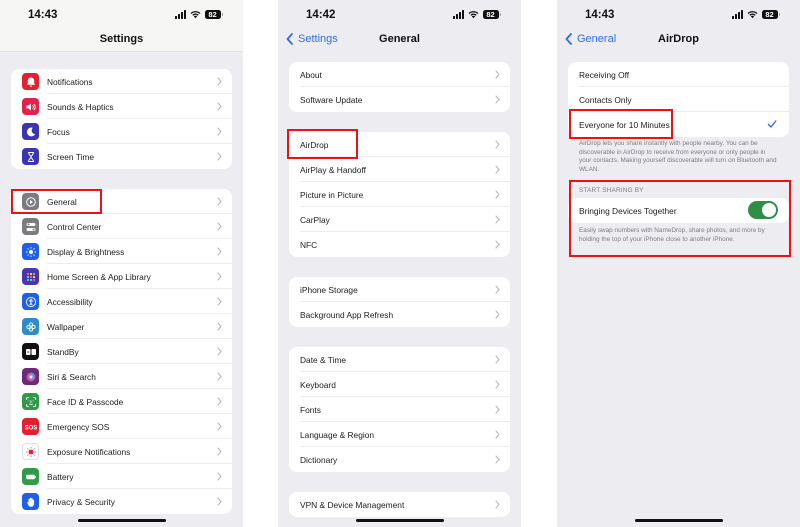 The width and height of the screenshot is (800, 527). Describe the element at coordinates (121, 39) in the screenshot. I see `page-title: Settings` at that location.